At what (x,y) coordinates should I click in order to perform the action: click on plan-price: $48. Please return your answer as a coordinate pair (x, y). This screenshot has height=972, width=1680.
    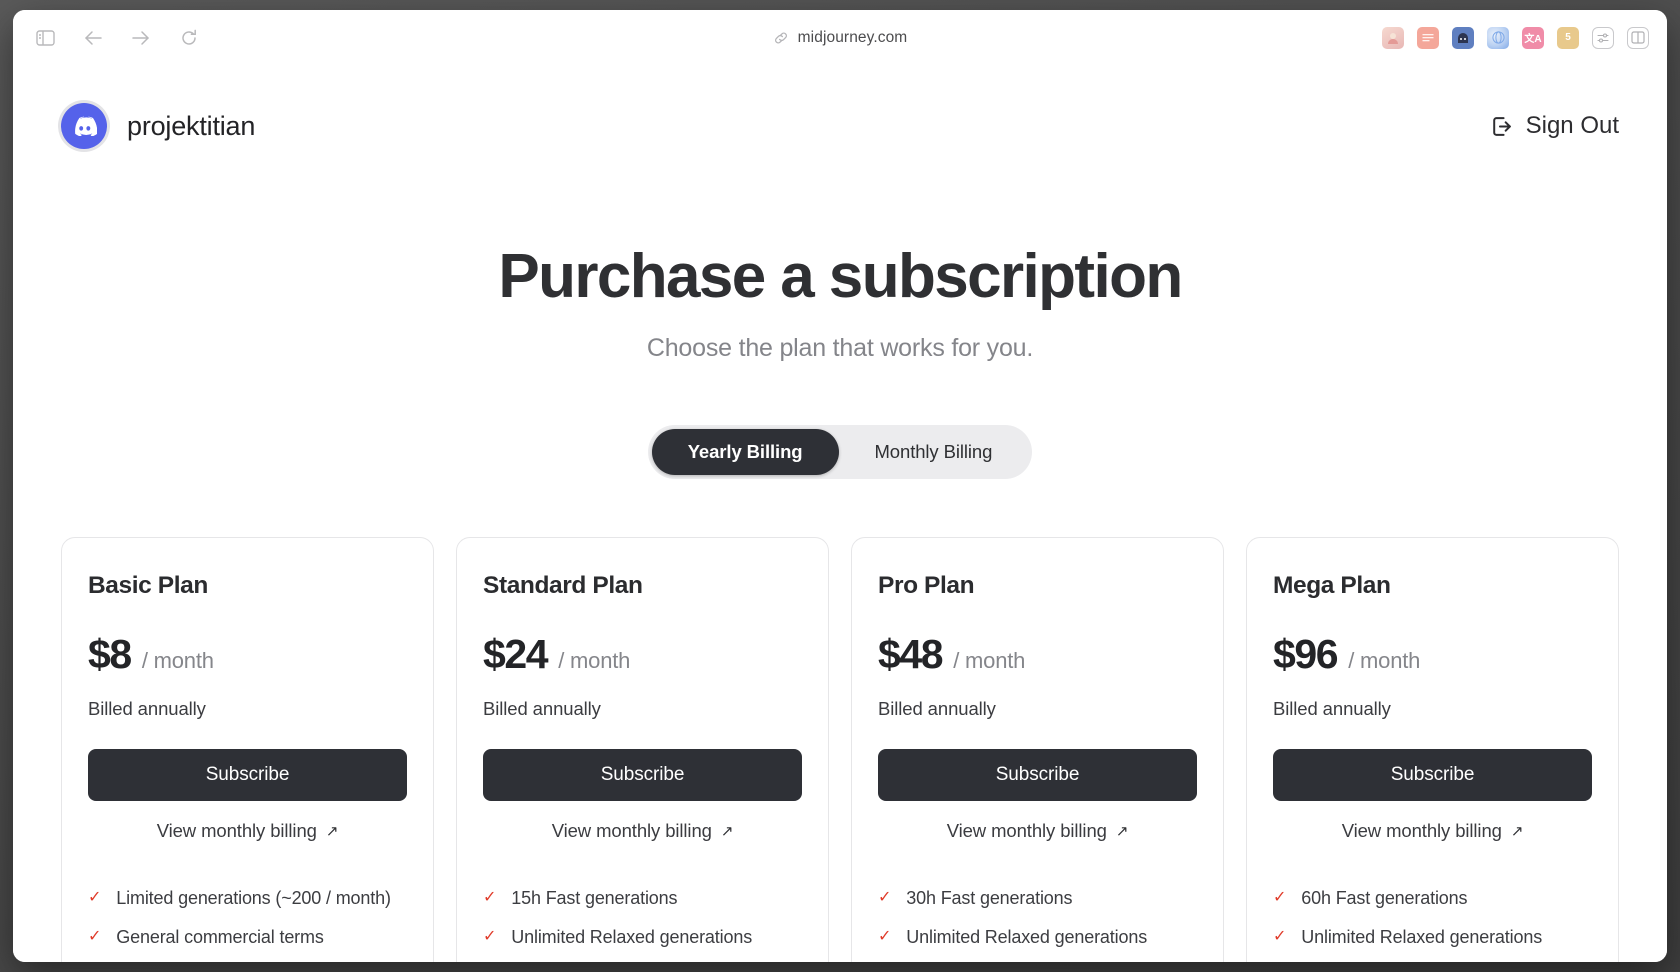
    Looking at the image, I should click on (911, 654).